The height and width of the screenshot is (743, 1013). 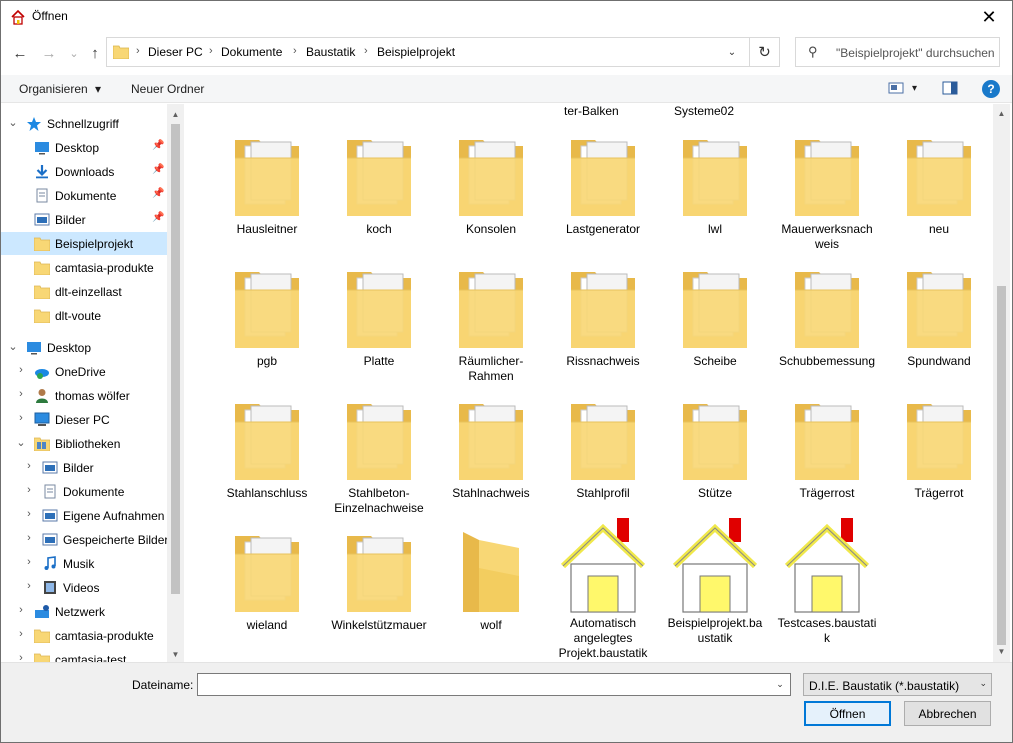 I want to click on help-button: ?, so click(x=991, y=89).